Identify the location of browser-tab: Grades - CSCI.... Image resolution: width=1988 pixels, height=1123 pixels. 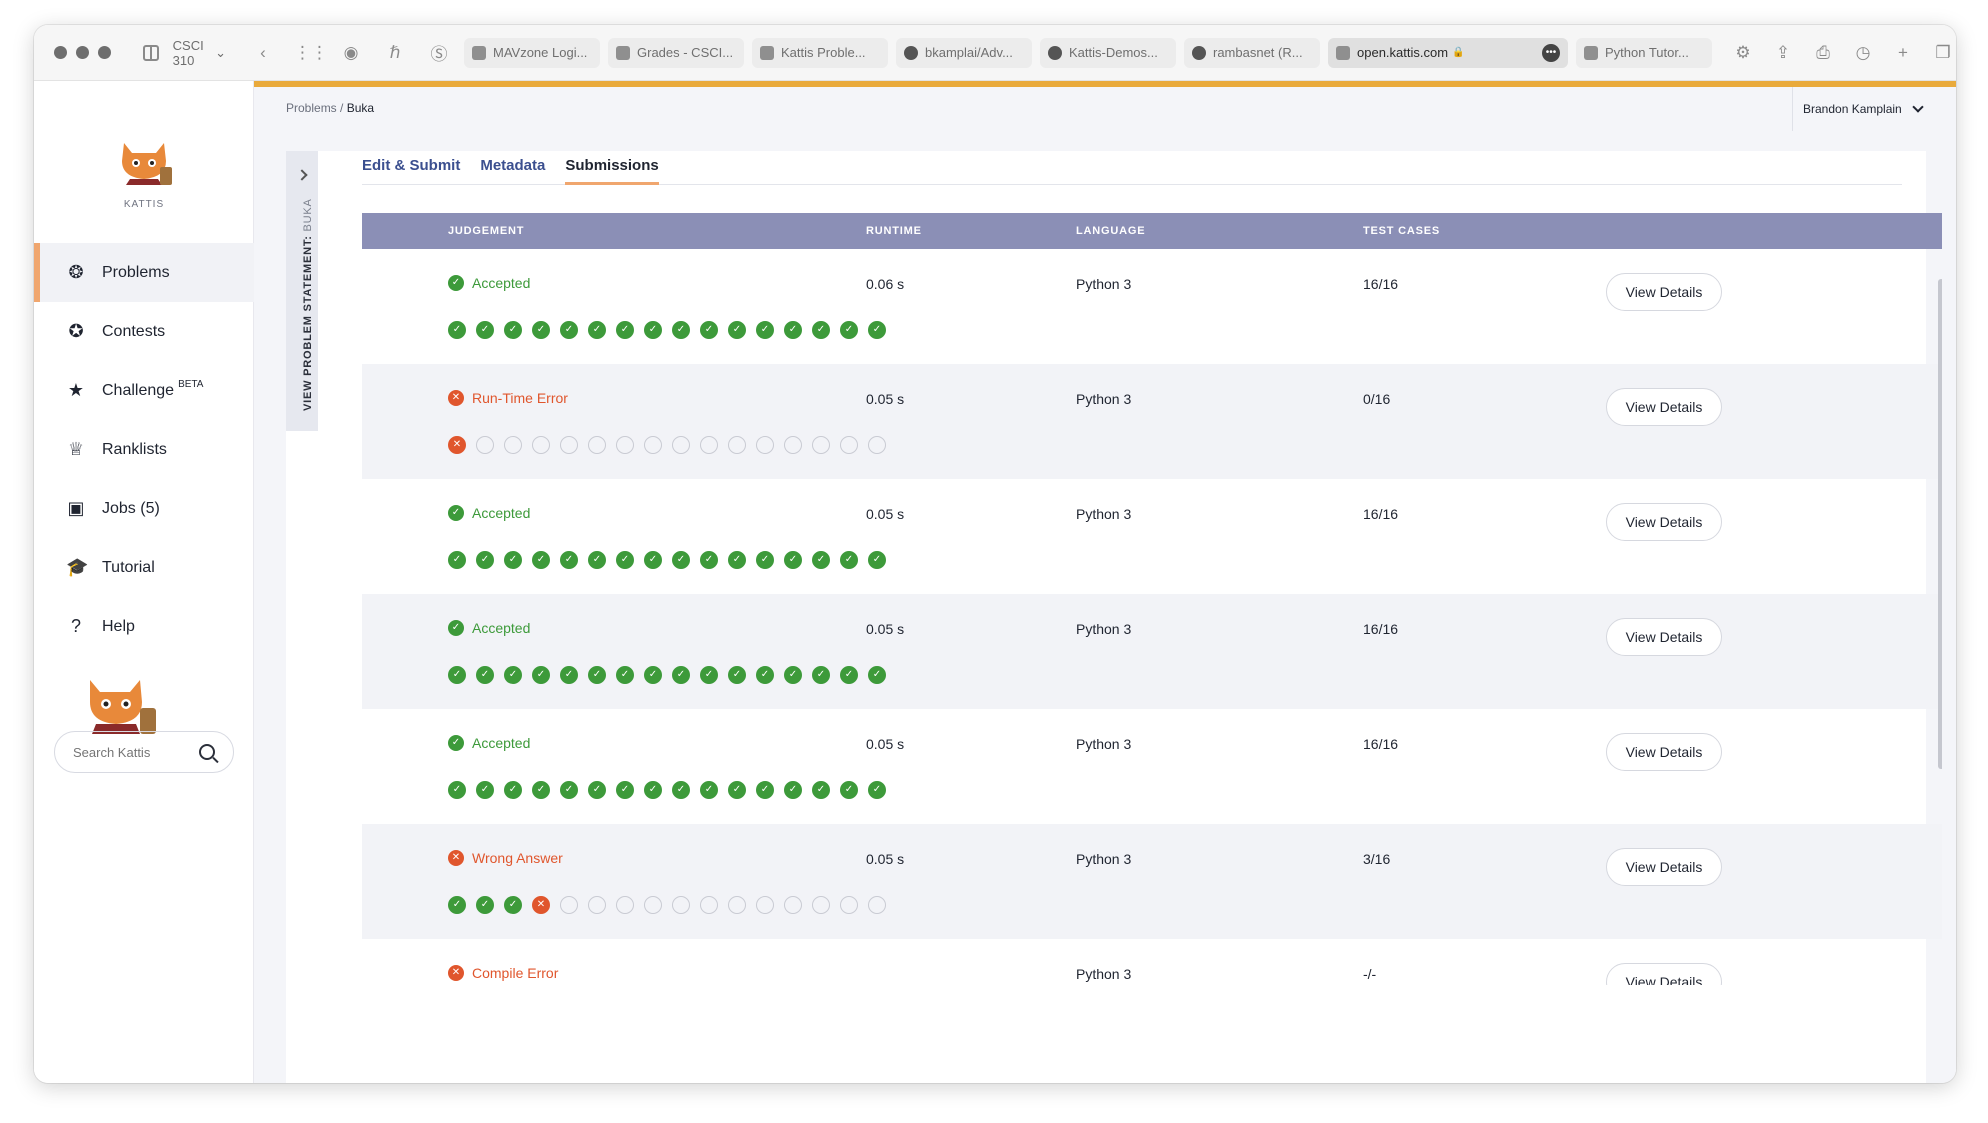
(676, 52).